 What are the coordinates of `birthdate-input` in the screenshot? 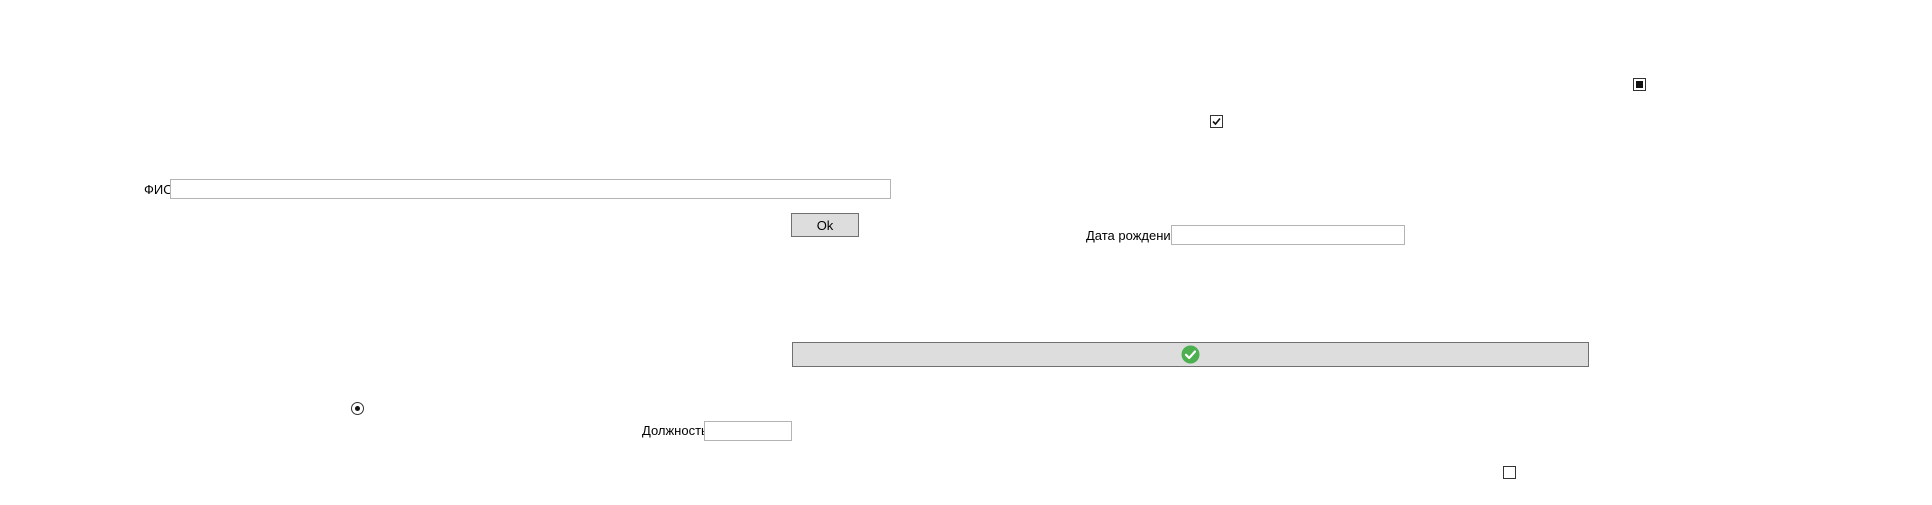 It's located at (1288, 235).